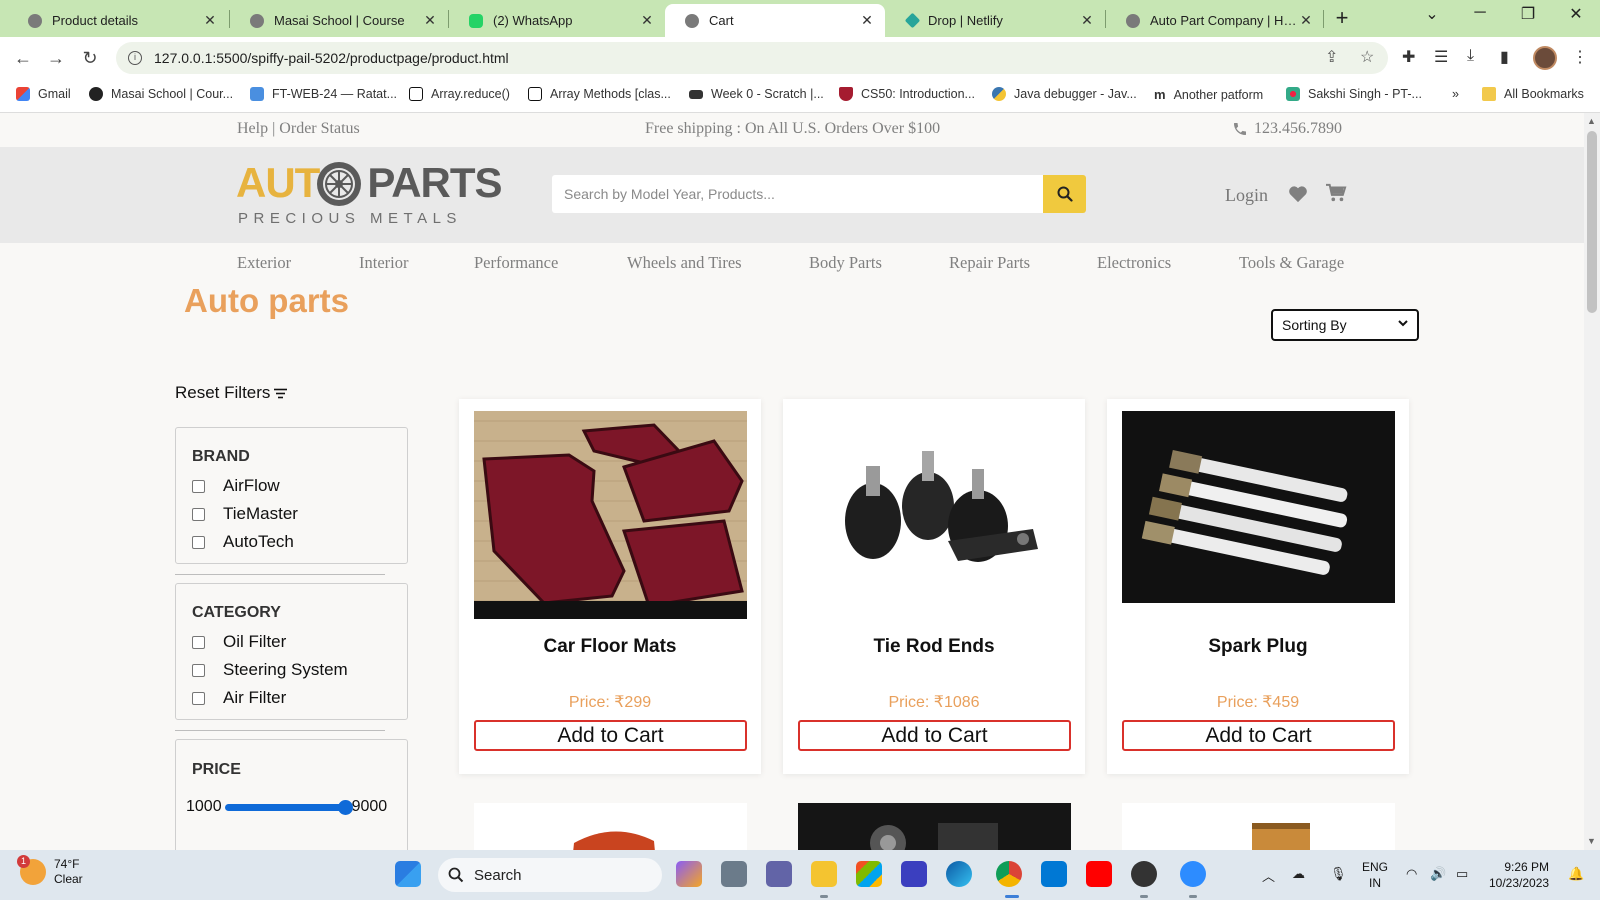 The image size is (1600, 900). I want to click on extensions-puzzle-icon: ✚, so click(1408, 57).